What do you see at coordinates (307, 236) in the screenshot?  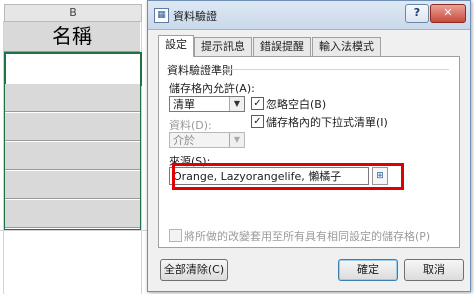 I see `apply-all-label: 將所做的改變套用至所有具有相同設定的儲存格(P)` at bounding box center [307, 236].